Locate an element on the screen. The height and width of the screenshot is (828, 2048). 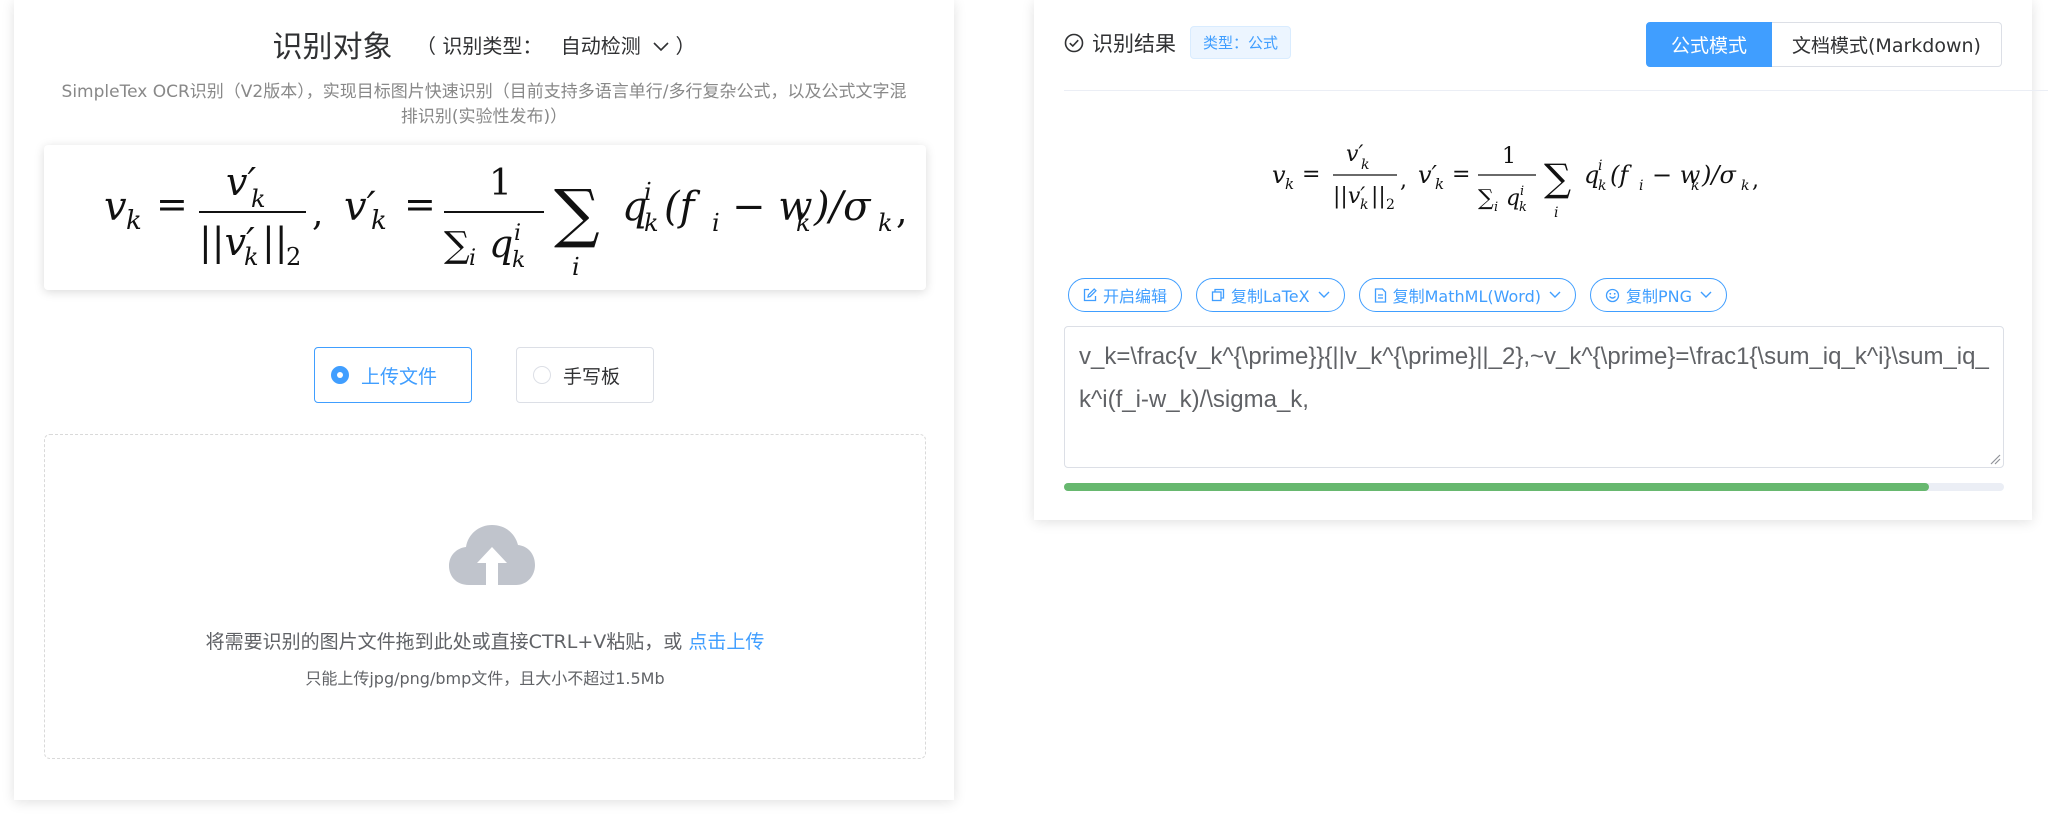
copy-png-label: 复制PNG is located at coordinates (1658, 296).